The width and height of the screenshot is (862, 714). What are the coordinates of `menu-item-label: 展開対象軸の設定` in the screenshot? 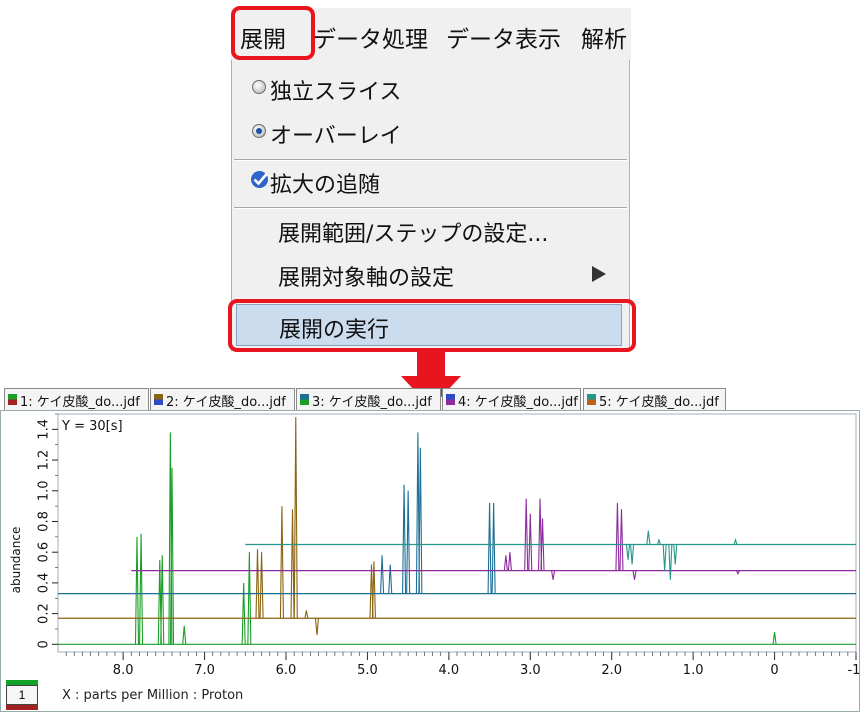 It's located at (366, 278).